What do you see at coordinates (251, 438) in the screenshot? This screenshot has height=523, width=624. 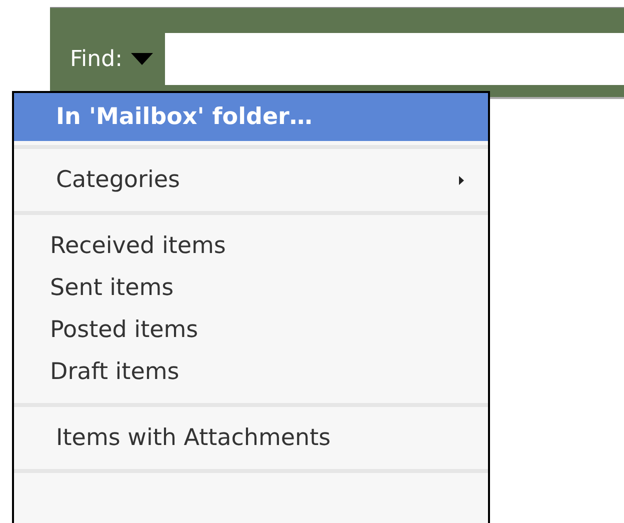 I see `menu-item: Items with Attachments` at bounding box center [251, 438].